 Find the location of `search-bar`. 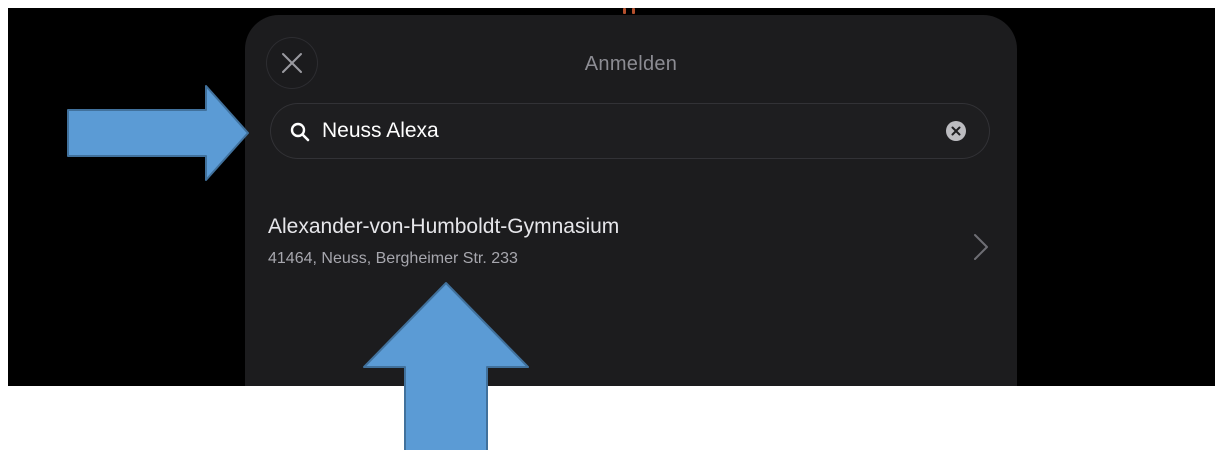

search-bar is located at coordinates (630, 131).